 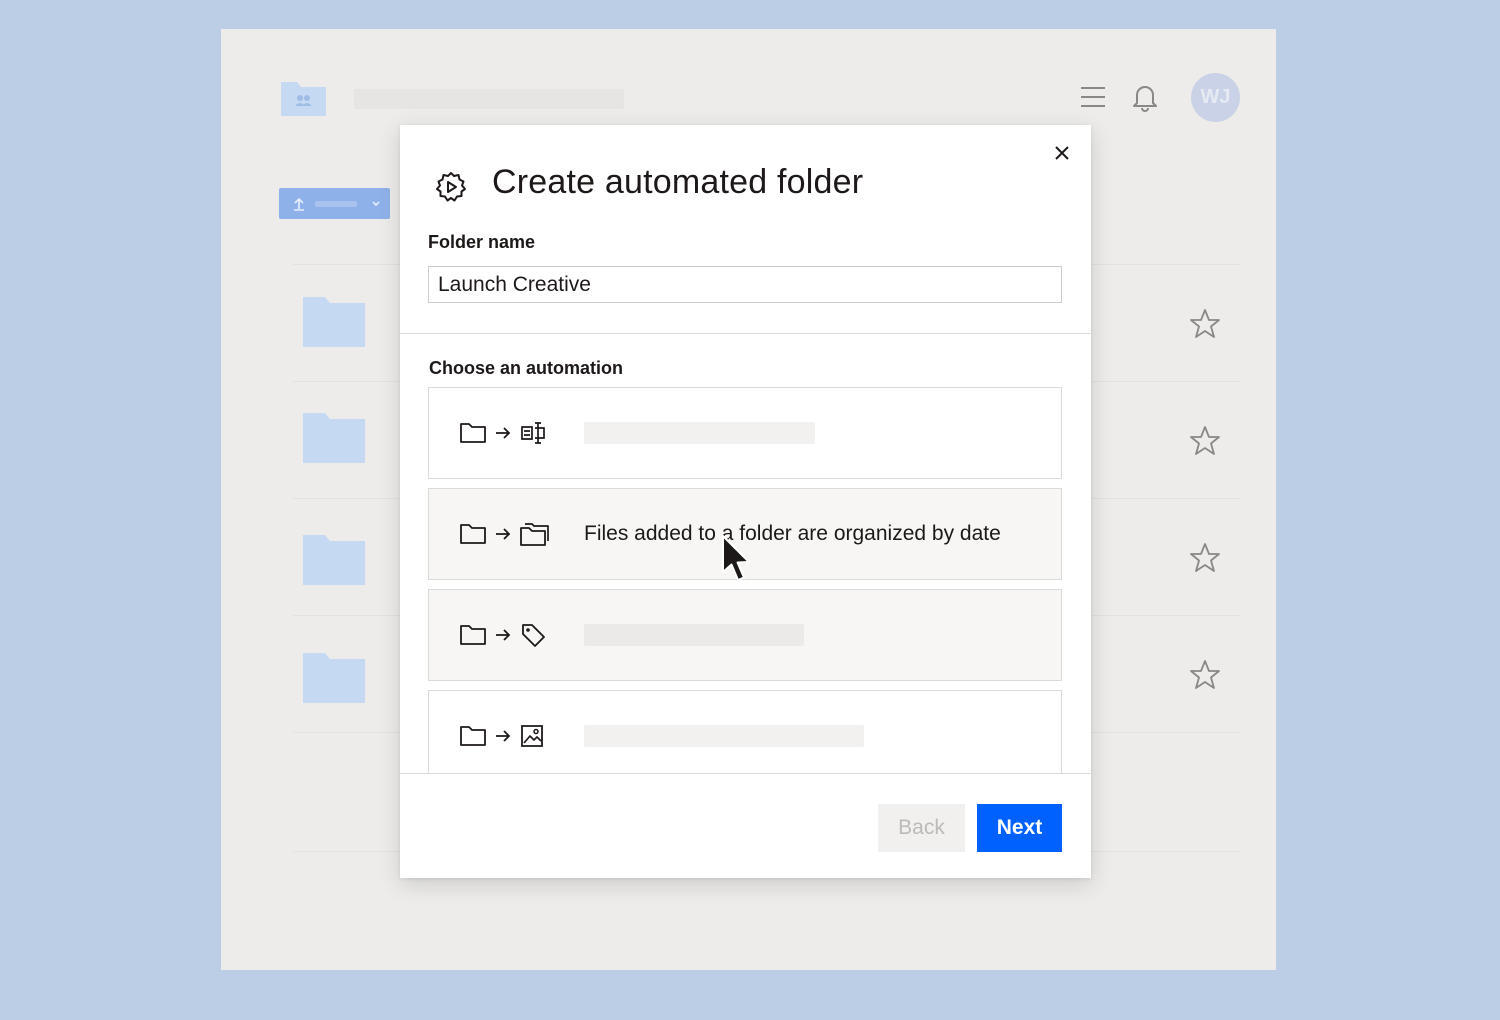 I want to click on folders-icon, so click(x=534, y=534).